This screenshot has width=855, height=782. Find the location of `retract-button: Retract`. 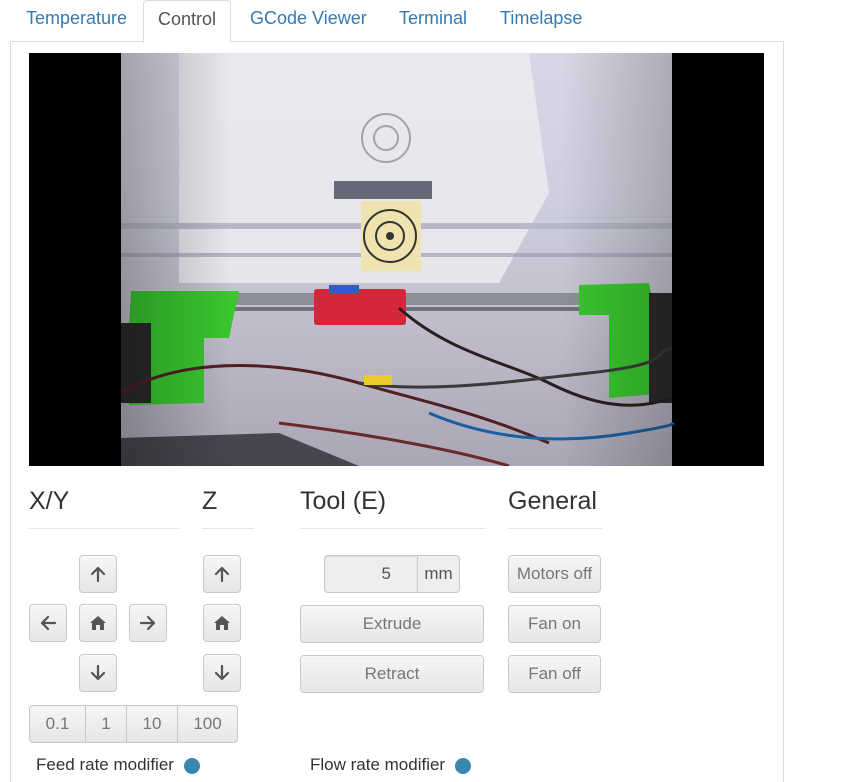

retract-button: Retract is located at coordinates (392, 674).